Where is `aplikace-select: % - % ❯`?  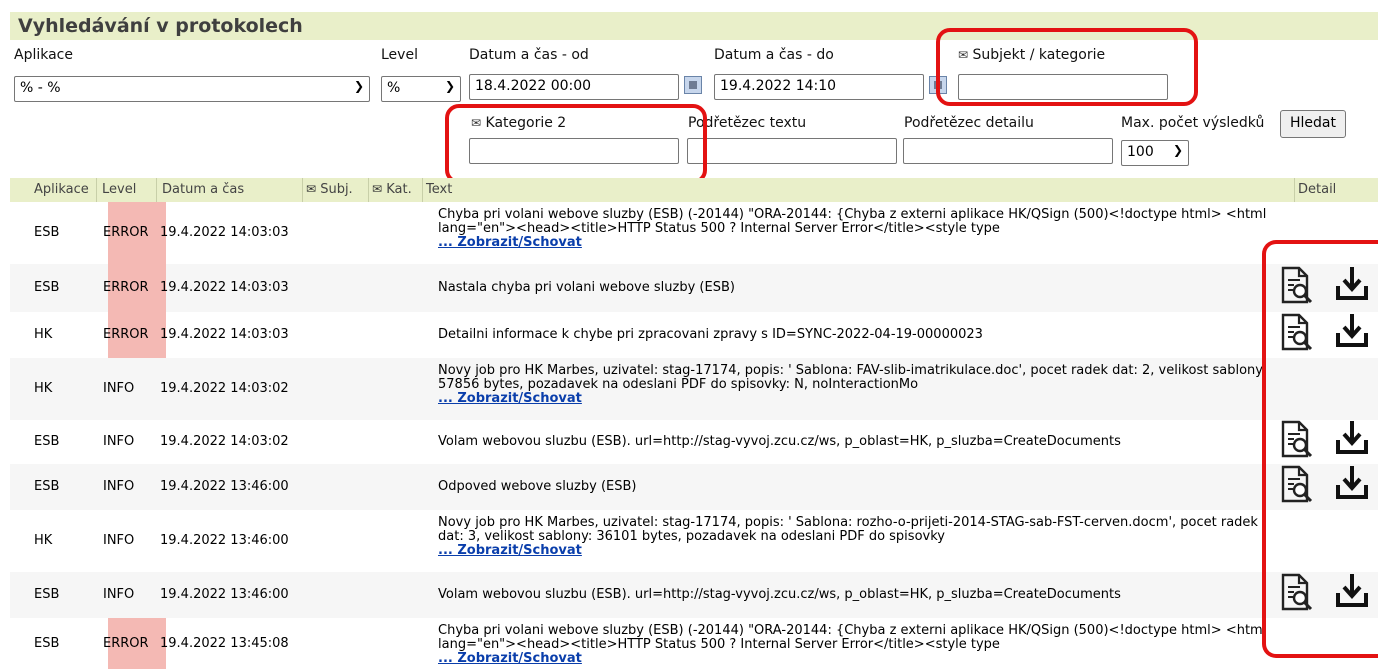 aplikace-select: % - % ❯ is located at coordinates (192, 89).